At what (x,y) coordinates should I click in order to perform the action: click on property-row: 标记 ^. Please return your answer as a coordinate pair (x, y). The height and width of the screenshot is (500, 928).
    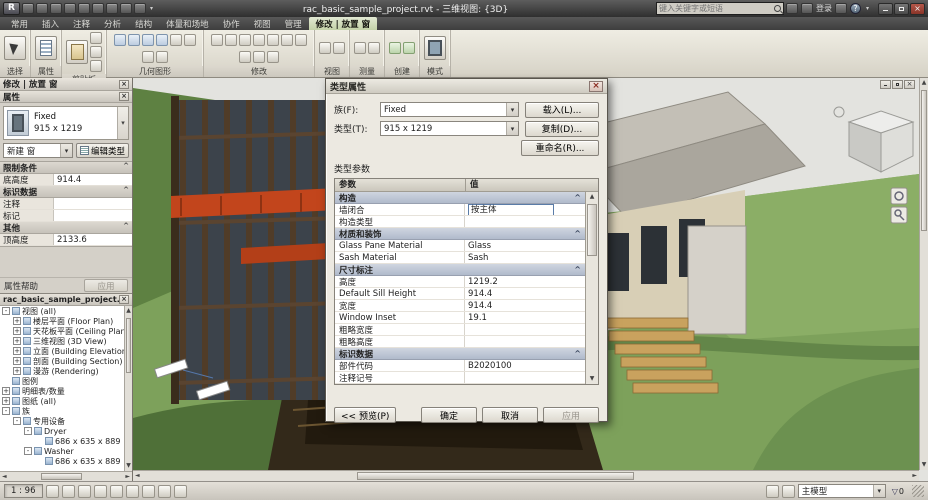
    Looking at the image, I should click on (66, 216).